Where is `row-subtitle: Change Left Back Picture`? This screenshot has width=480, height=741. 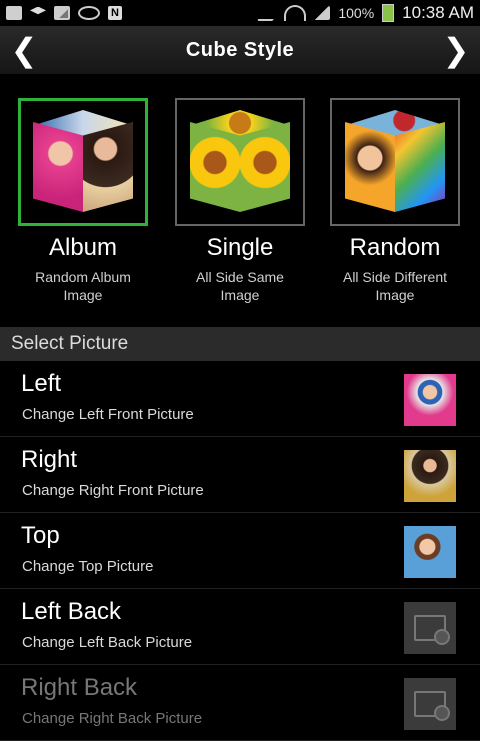
row-subtitle: Change Left Back Picture is located at coordinates (107, 642).